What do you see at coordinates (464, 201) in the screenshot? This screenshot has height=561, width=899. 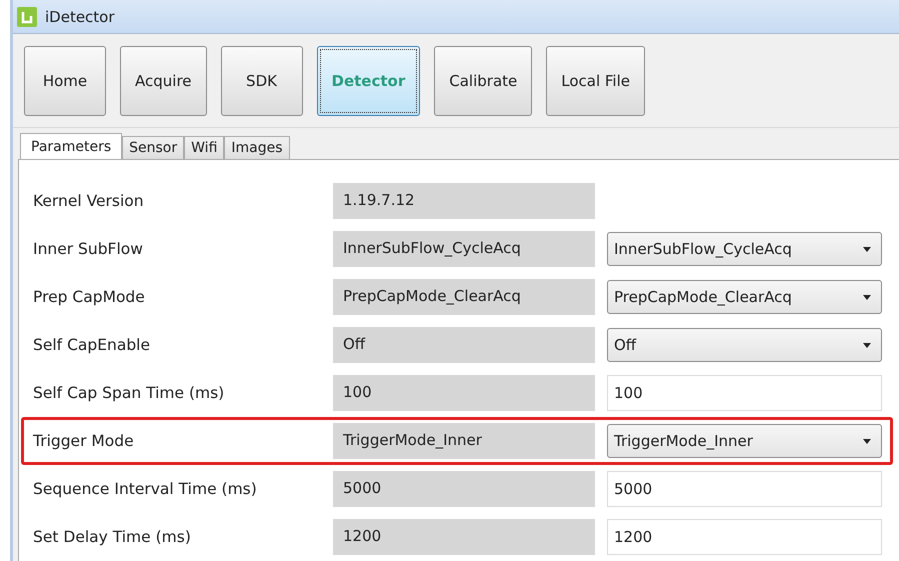 I see `current-value-field: 1.19.7.12` at bounding box center [464, 201].